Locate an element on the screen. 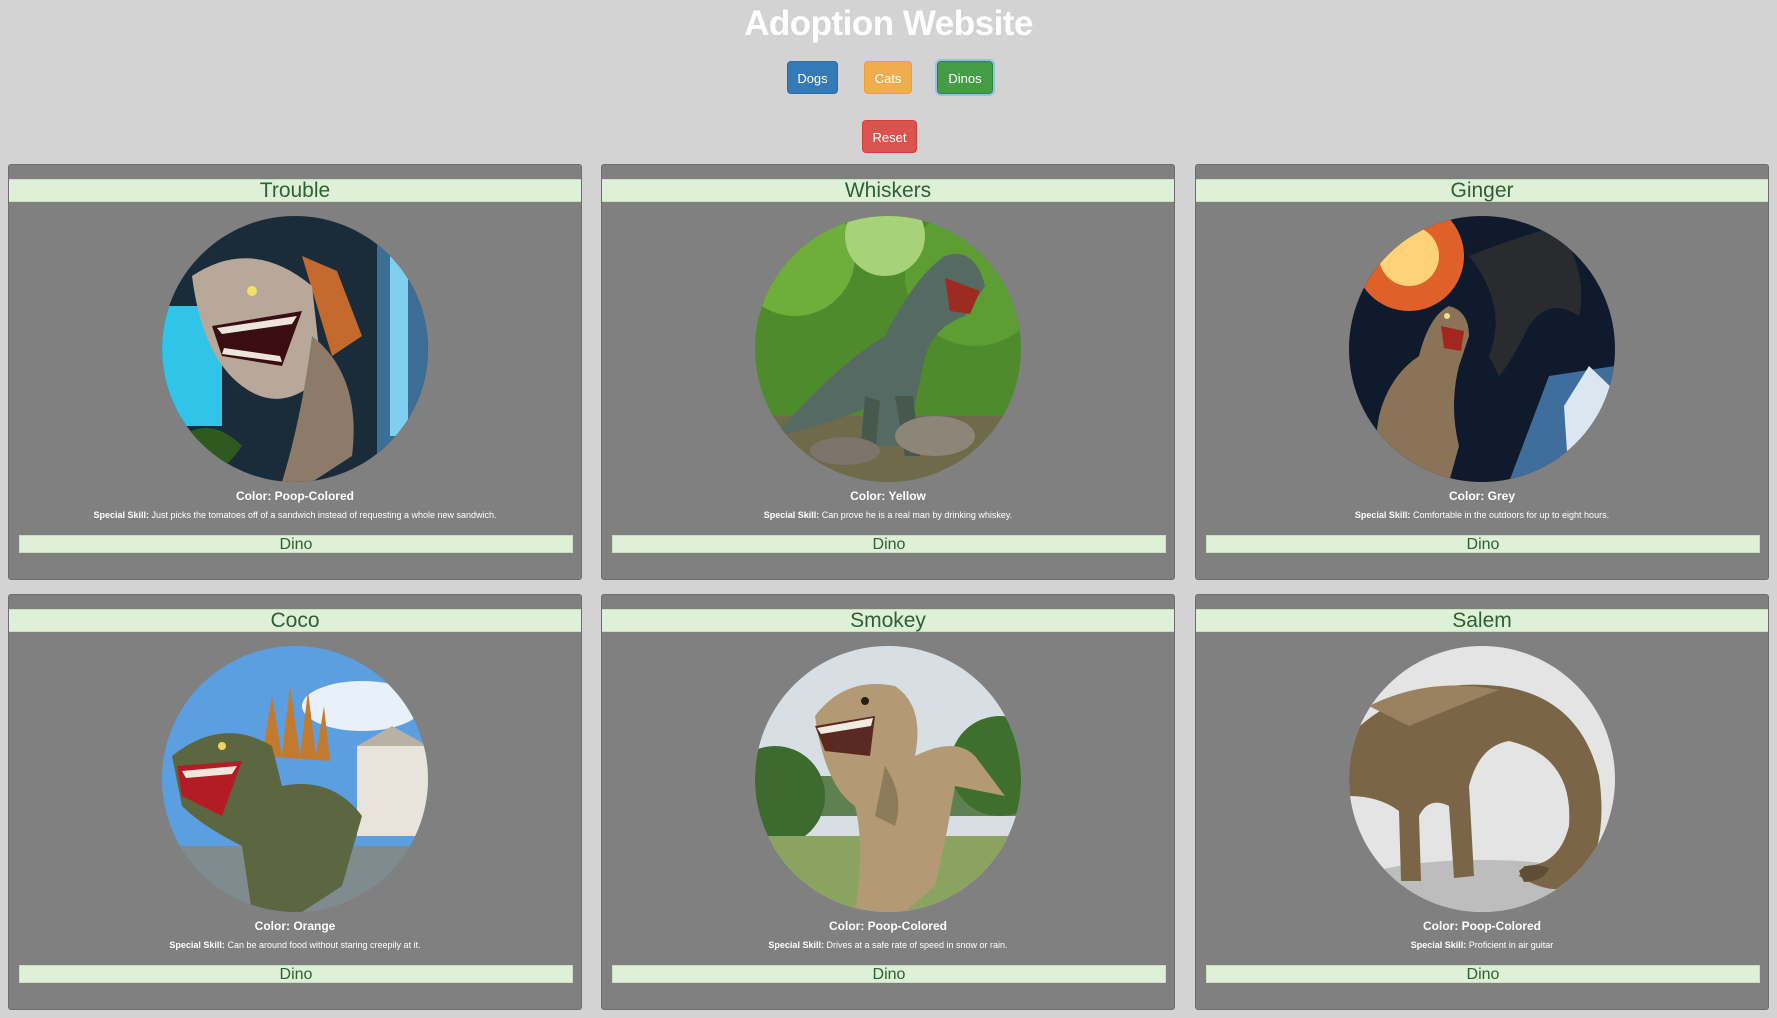  special-skill-text: Proficient in air guitar is located at coordinates (1511, 945).